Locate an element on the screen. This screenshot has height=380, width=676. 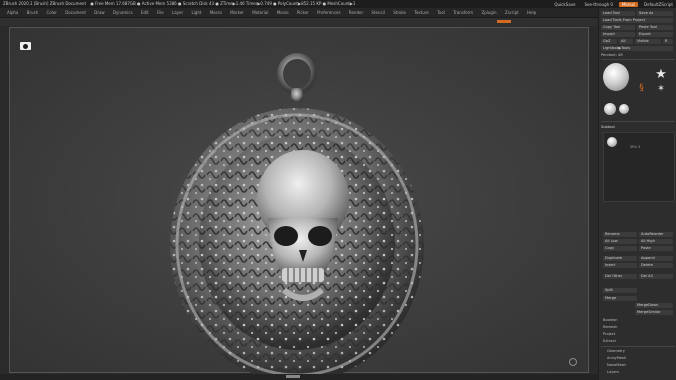
menu-item: Material is located at coordinates (260, 12).